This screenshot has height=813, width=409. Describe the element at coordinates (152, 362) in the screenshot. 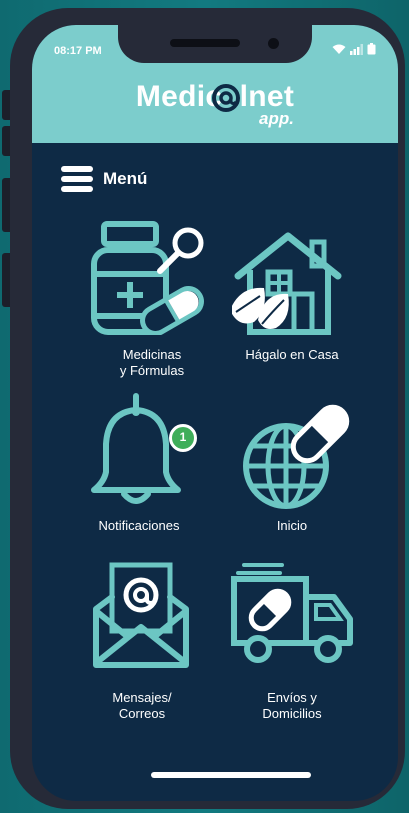

I see `tile-label-medicinas: Medicinas y Fórmulas` at that location.